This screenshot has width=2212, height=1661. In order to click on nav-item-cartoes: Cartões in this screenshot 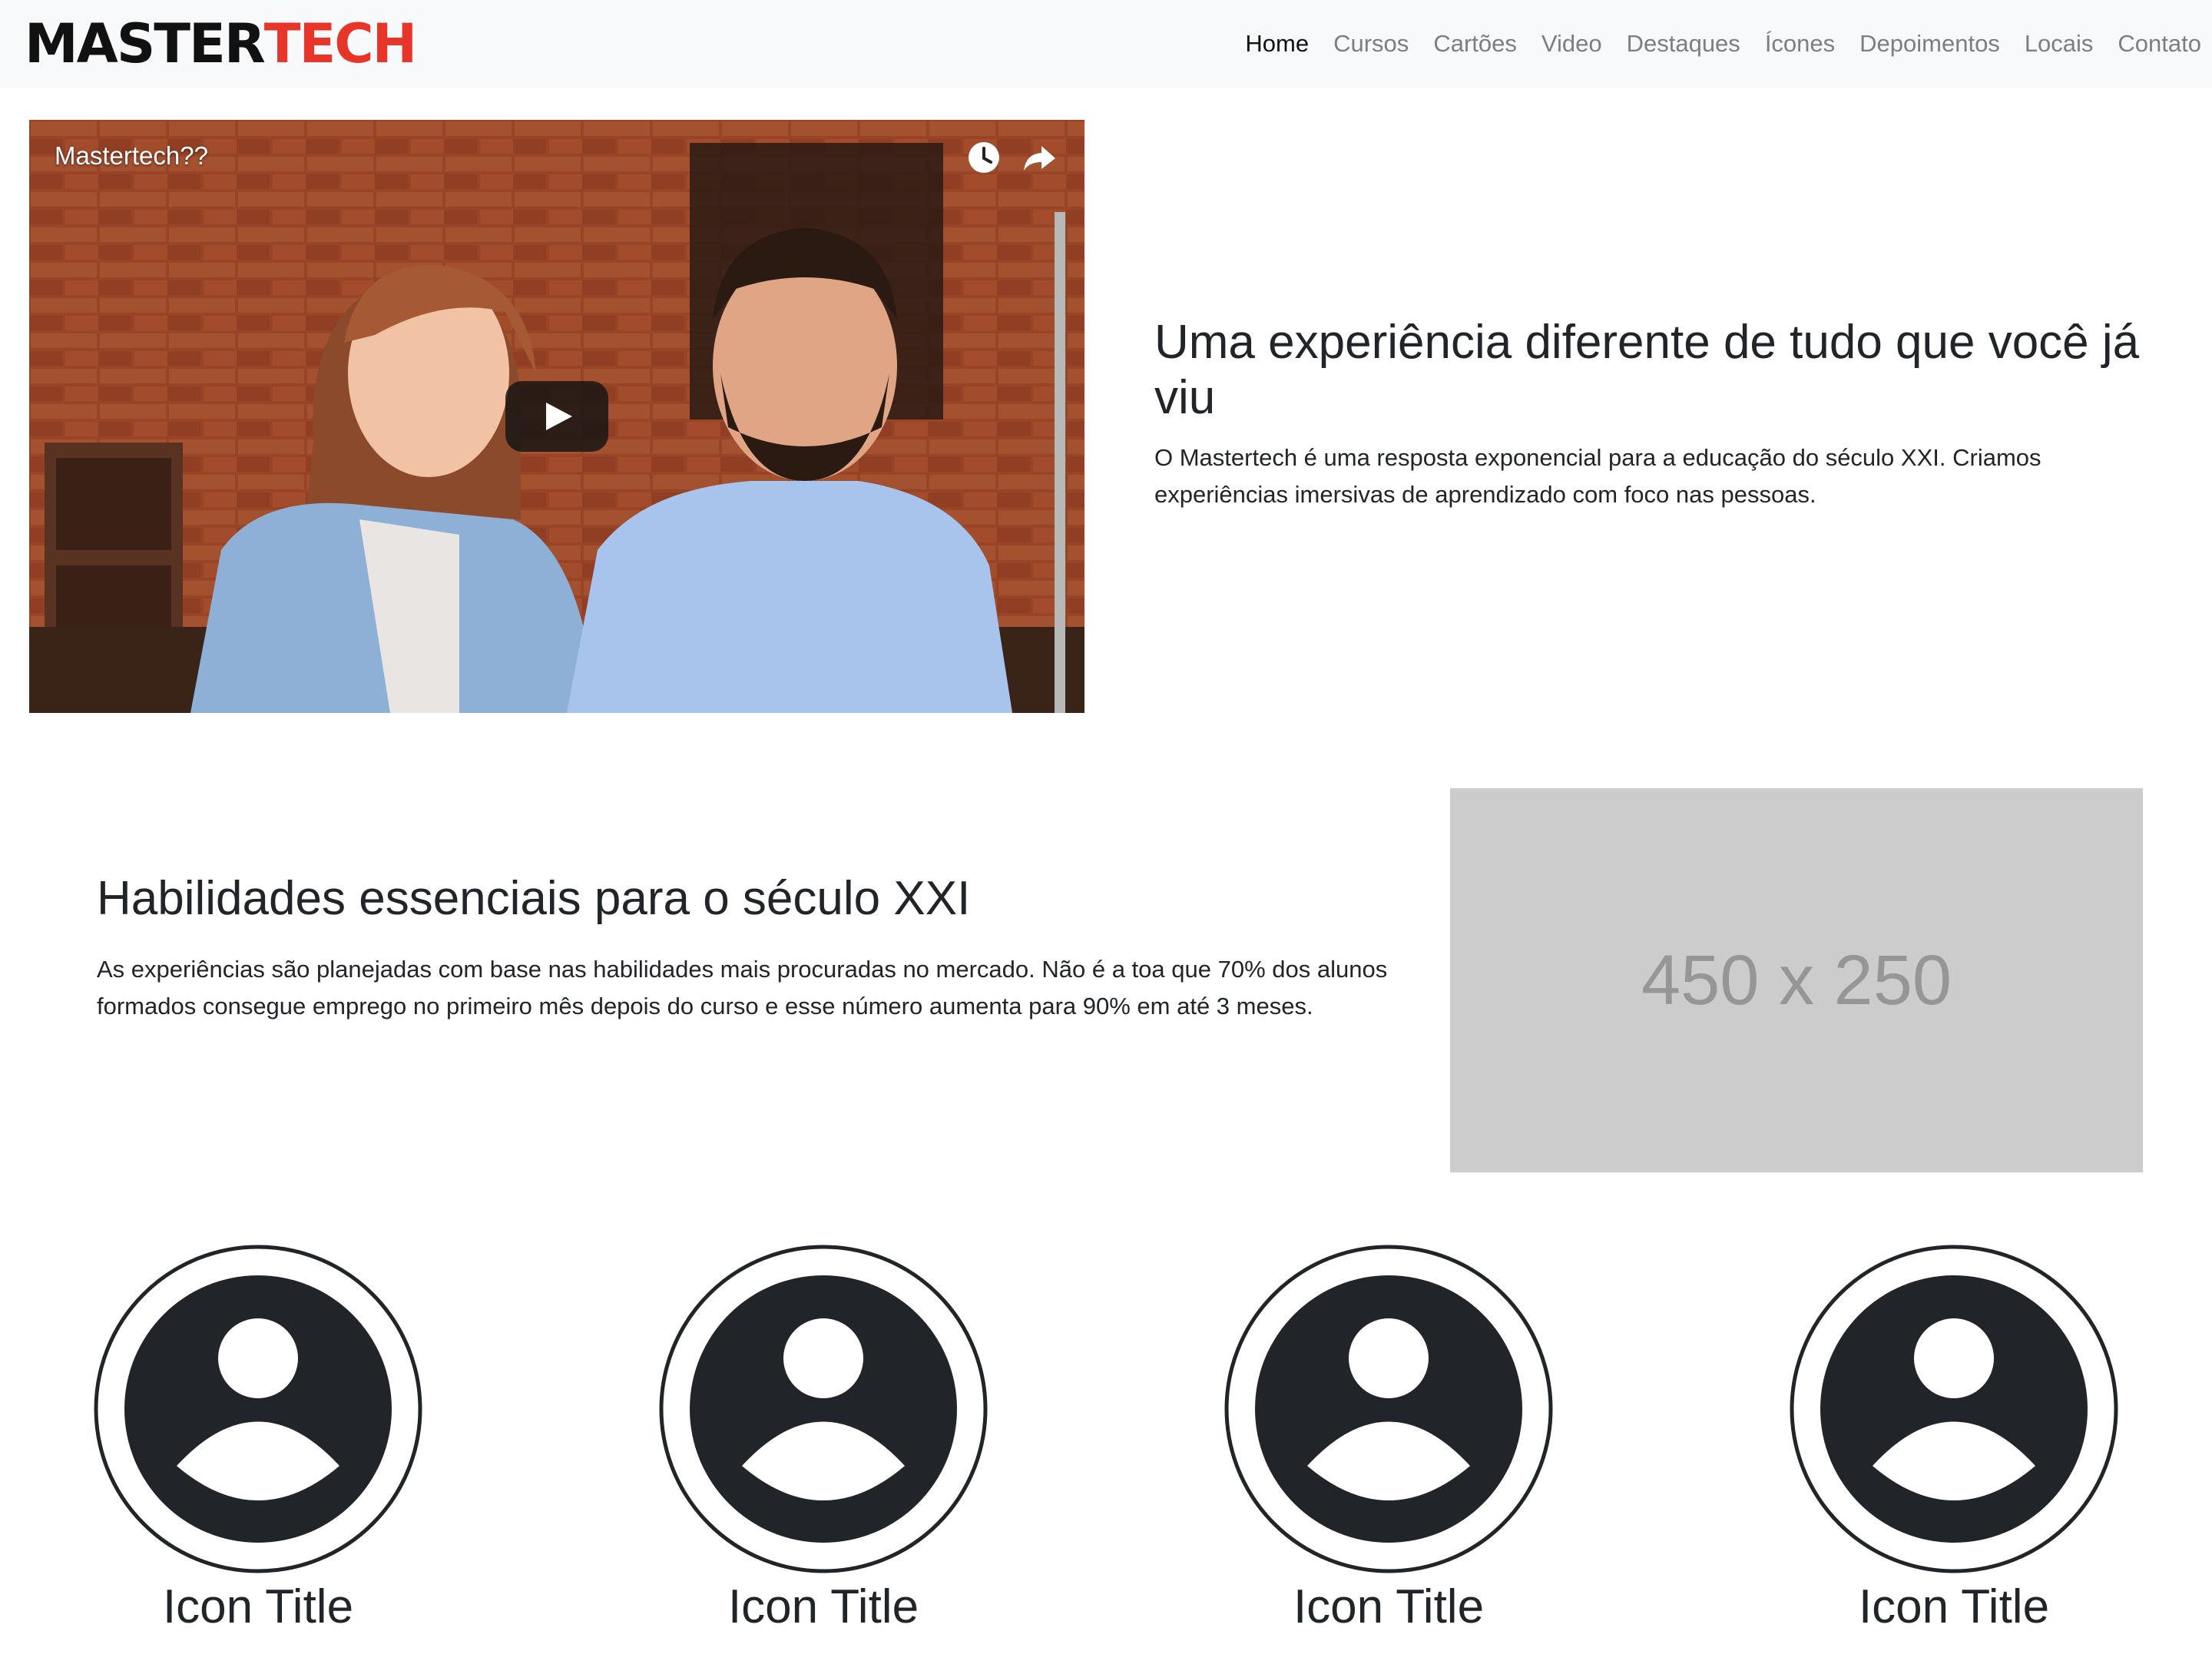, I will do `click(1475, 44)`.